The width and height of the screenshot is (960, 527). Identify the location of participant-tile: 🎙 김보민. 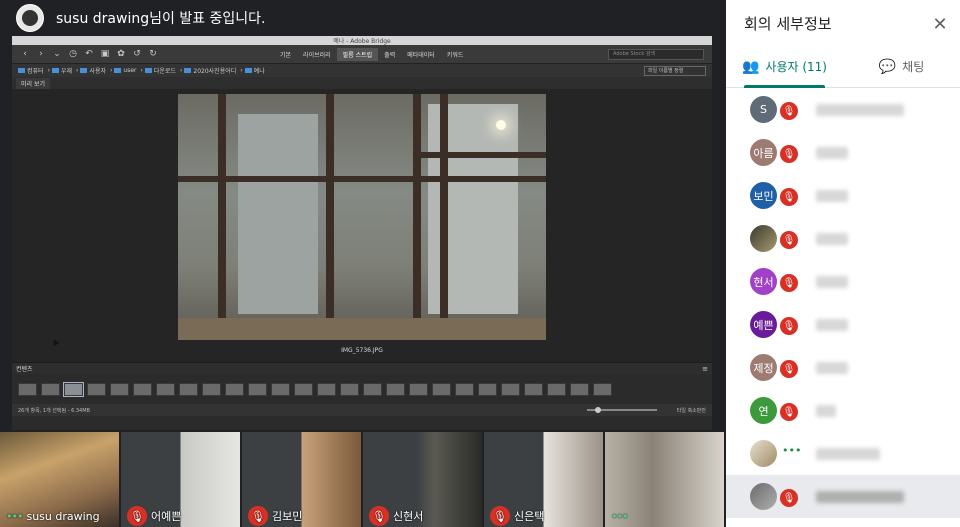
(301, 479).